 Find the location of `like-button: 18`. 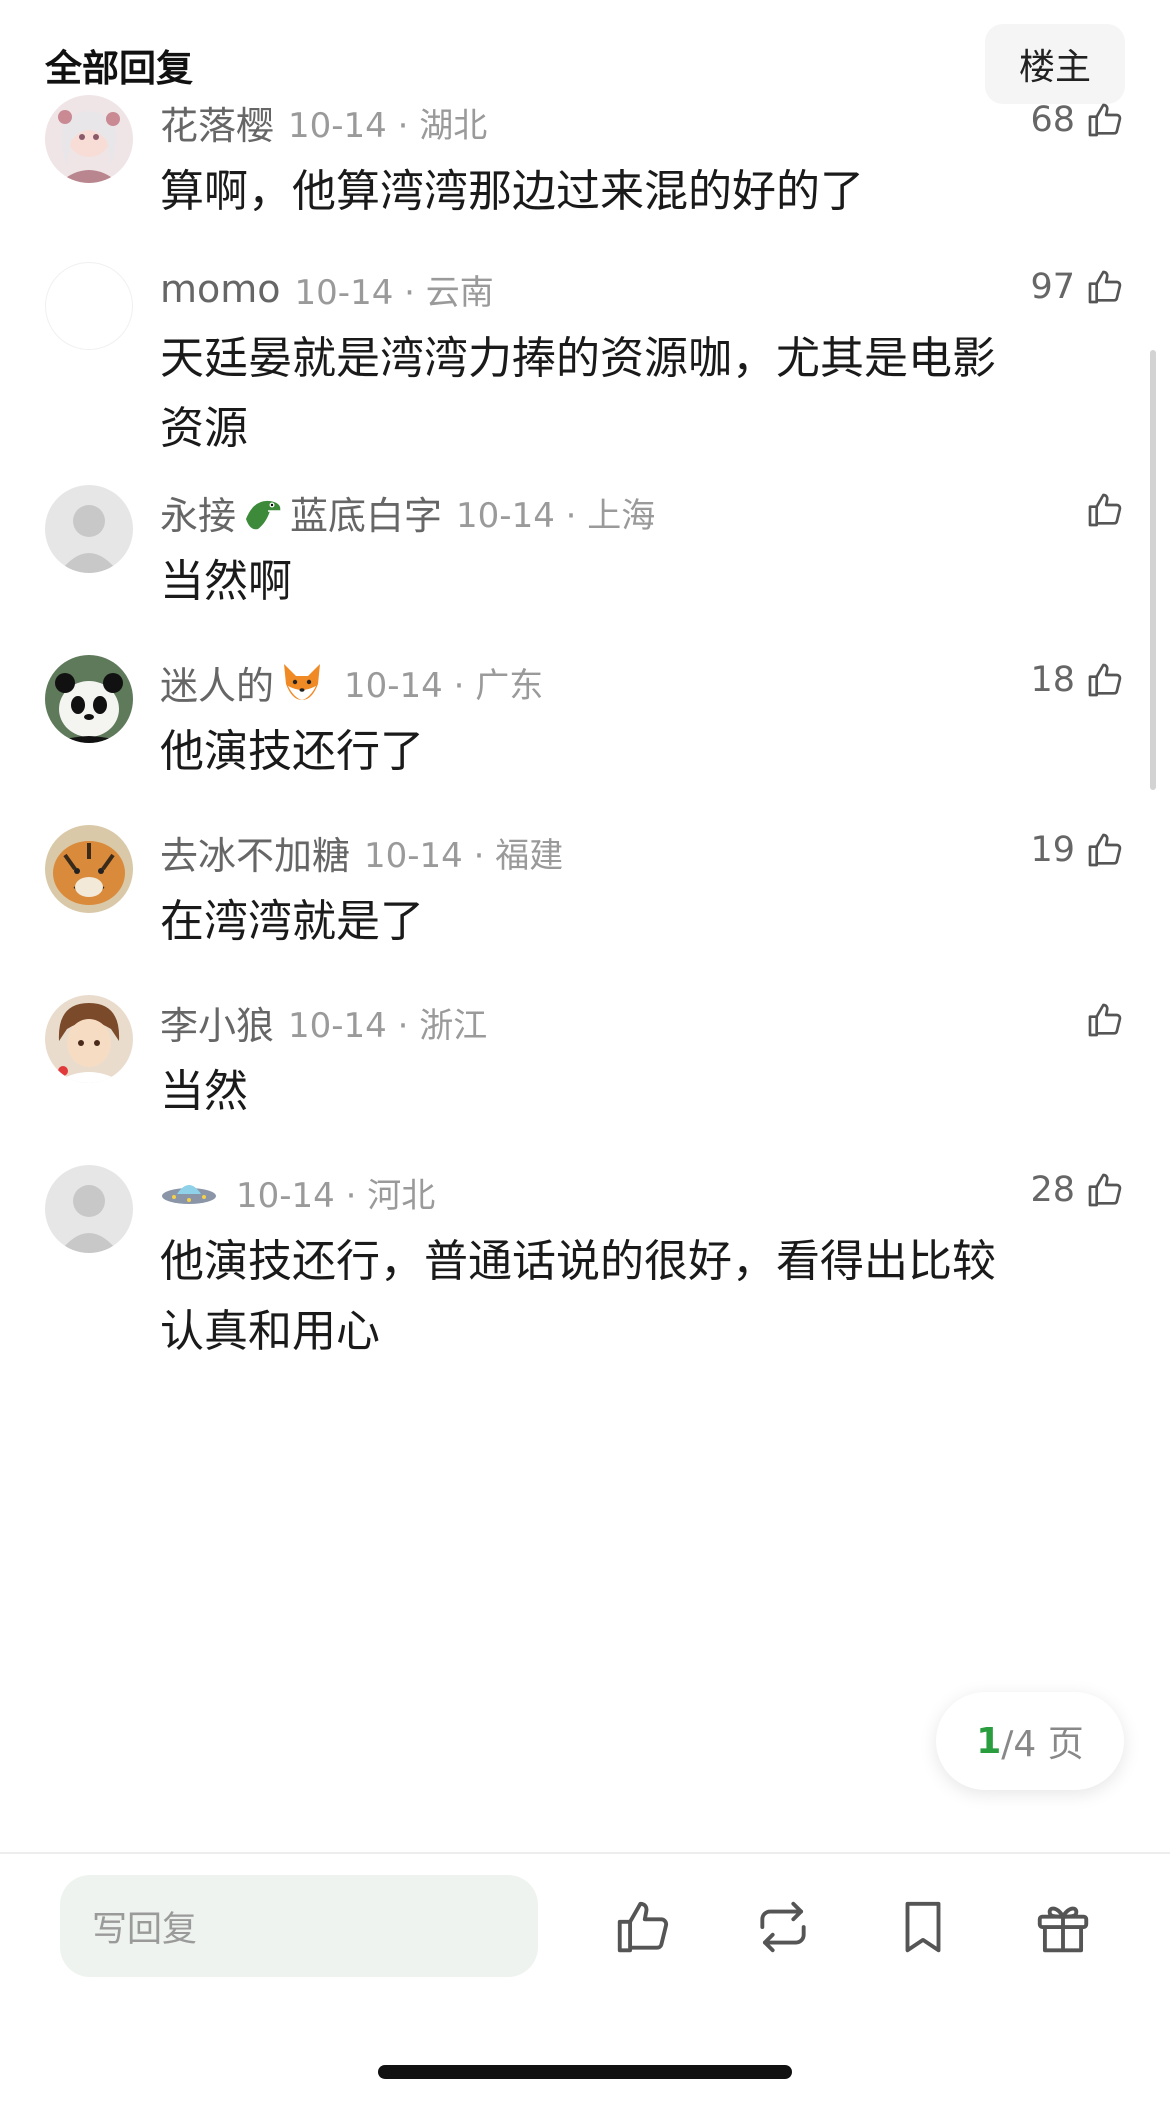

like-button: 18 is located at coordinates (1077, 680).